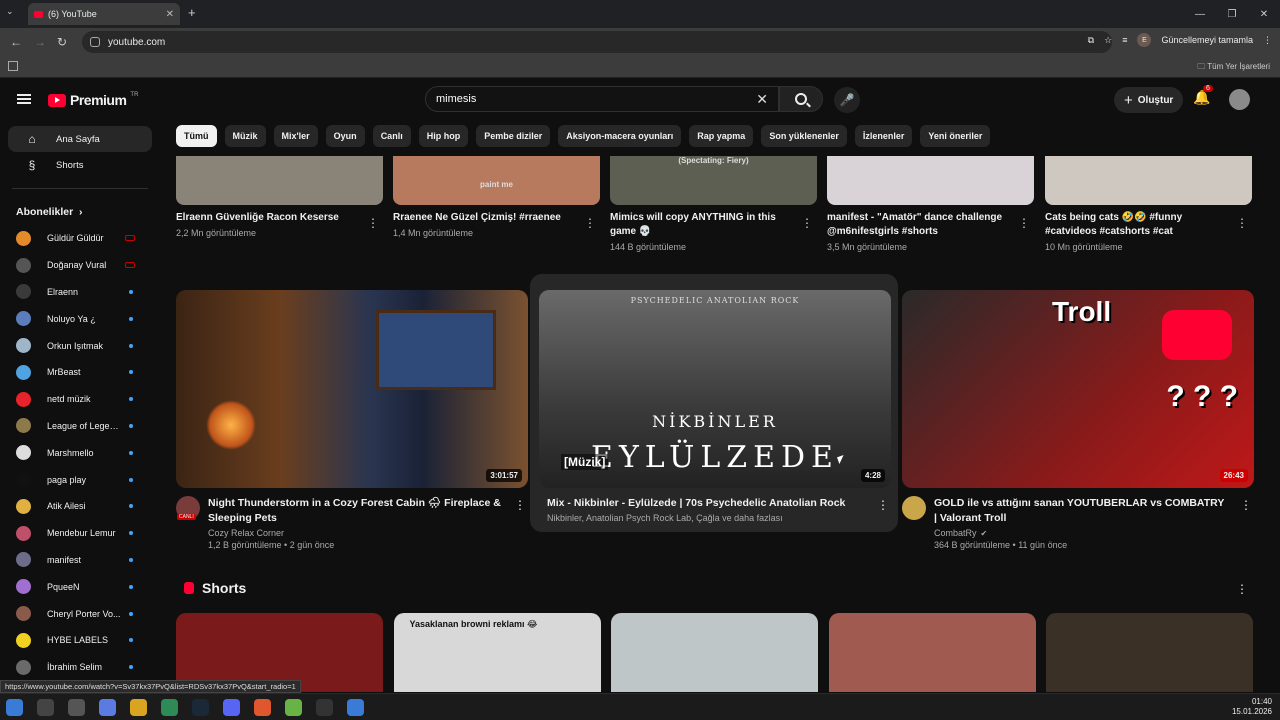 This screenshot has height=720, width=1280. I want to click on all-bookmarks-button: 🗀 Tüm Yer İşaretleri, so click(1233, 68).